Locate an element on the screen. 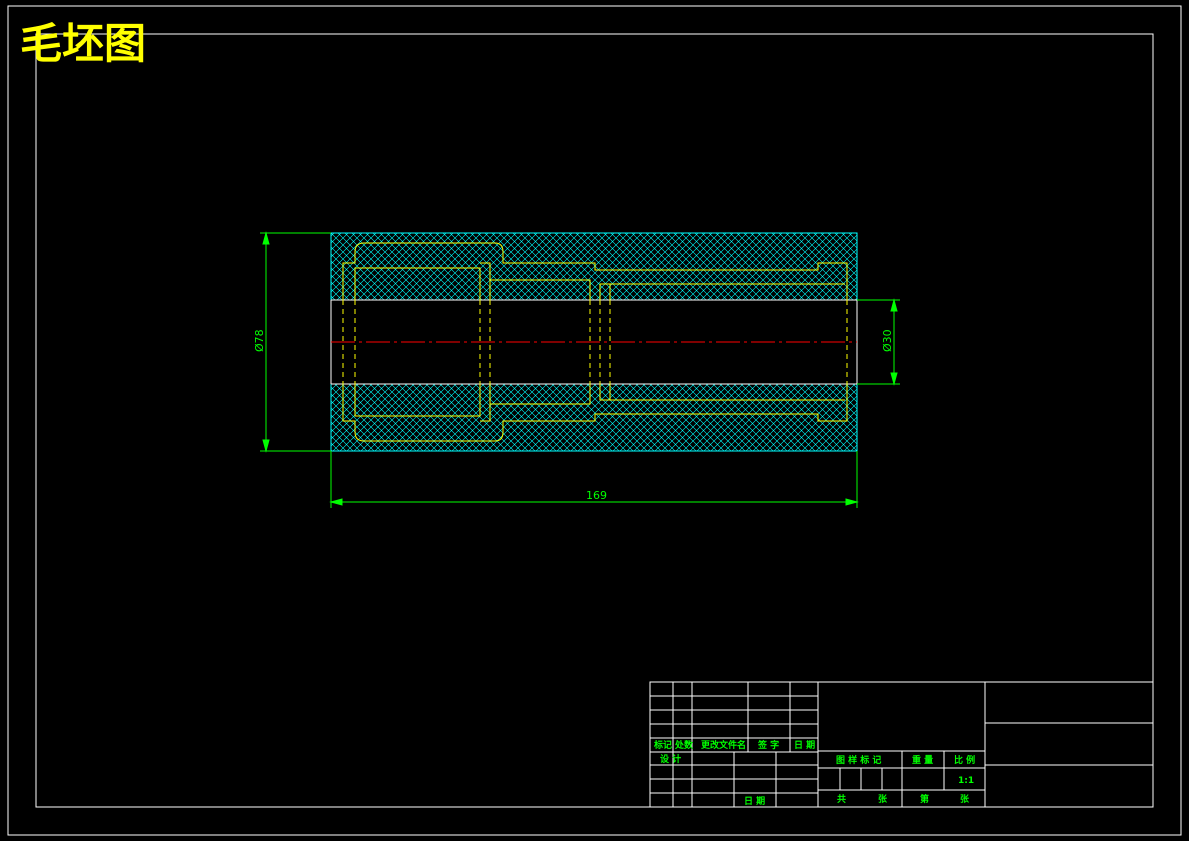  dimension-outer-diameter is located at coordinates (295, 342).